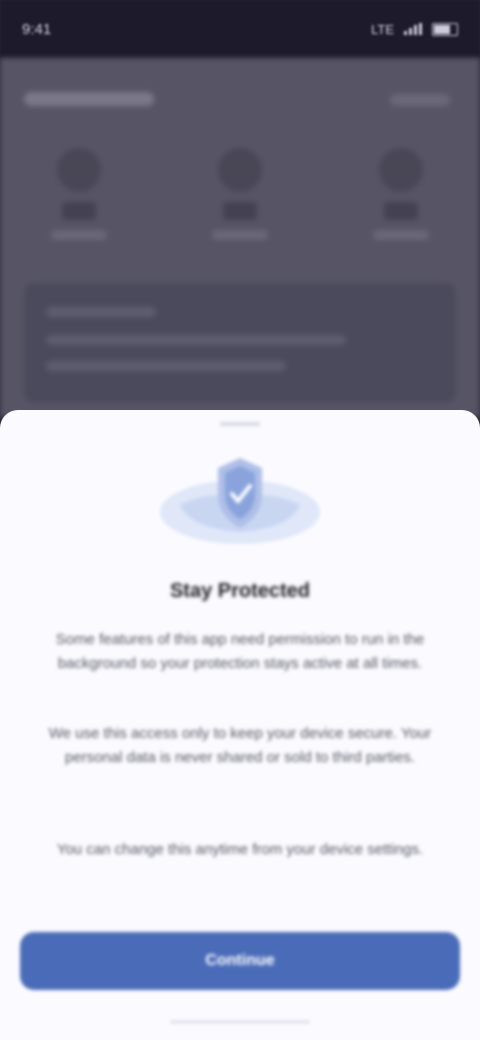 The width and height of the screenshot is (480, 1040). I want to click on background-stats-row, so click(240, 223).